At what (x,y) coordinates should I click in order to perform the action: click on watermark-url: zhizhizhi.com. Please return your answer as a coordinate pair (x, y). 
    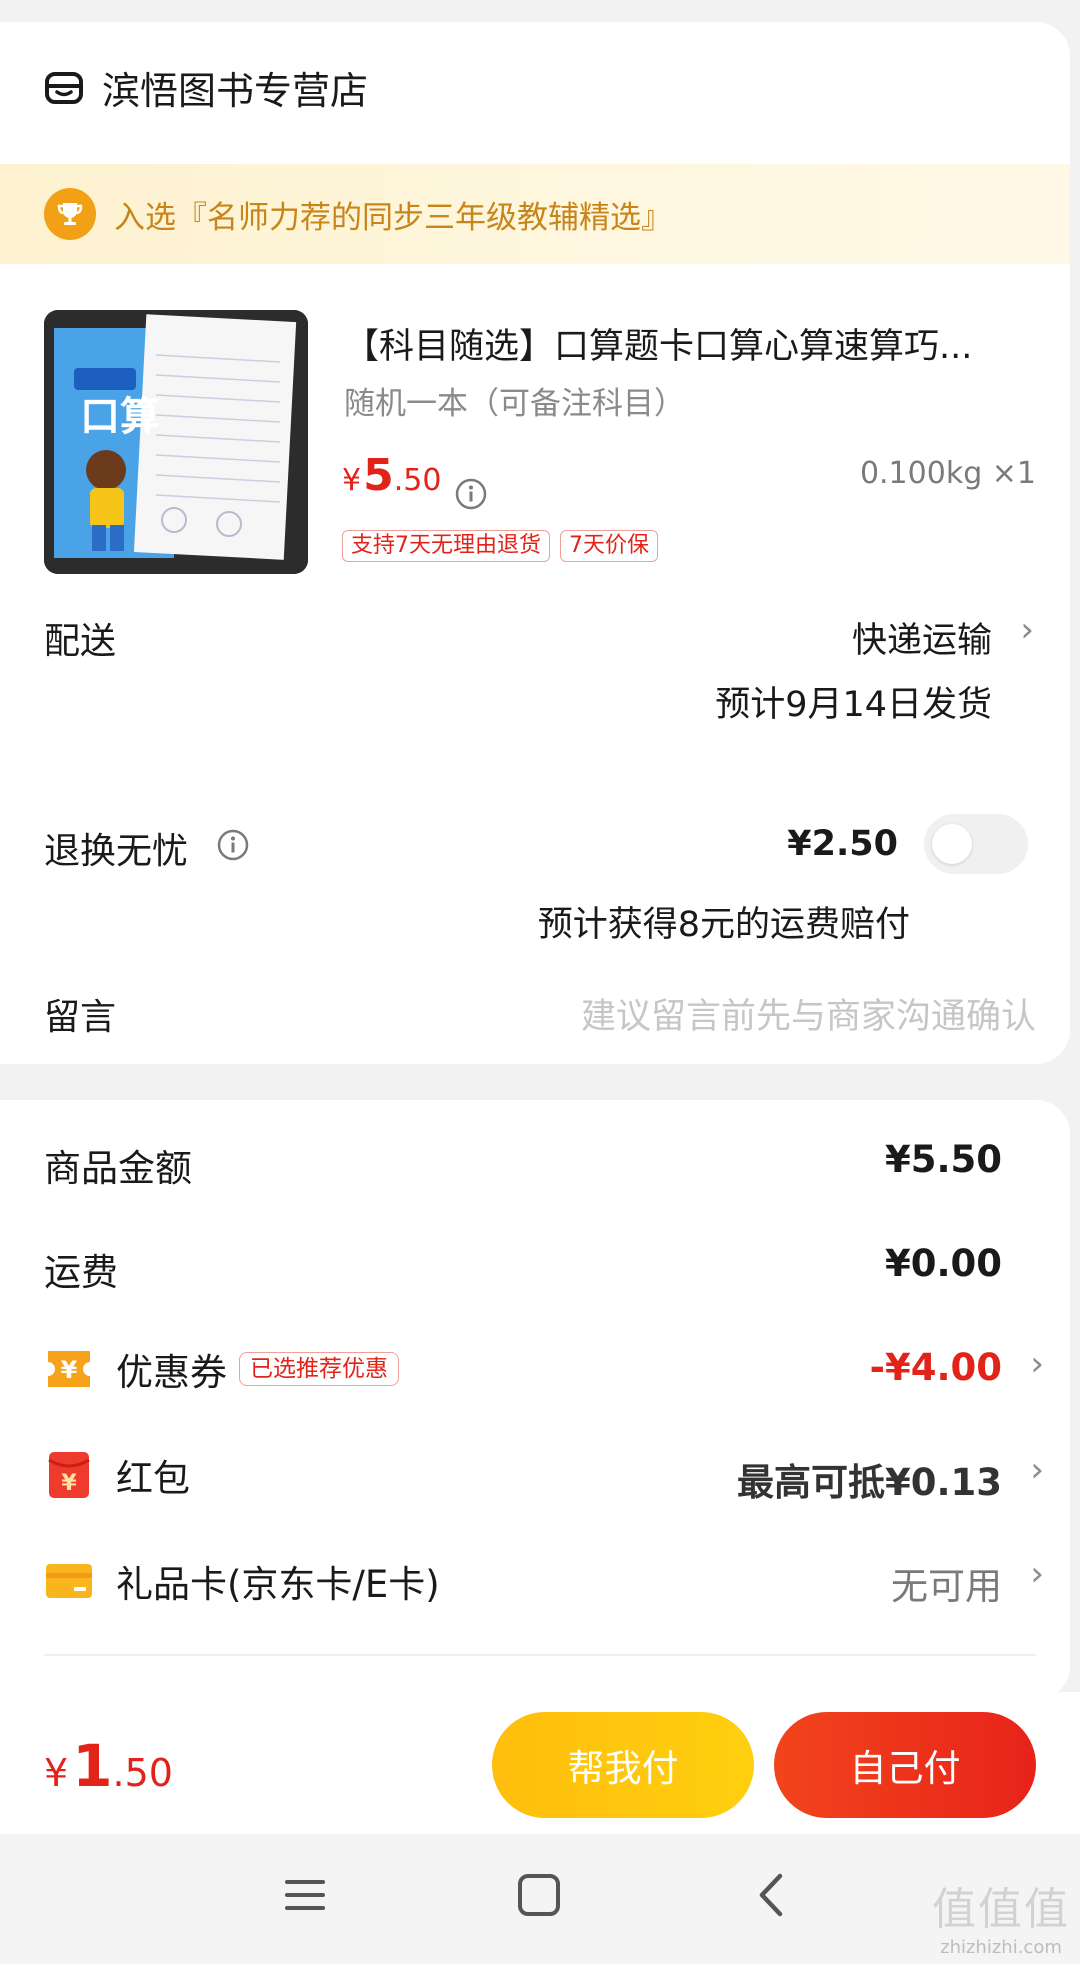
    Looking at the image, I should click on (1001, 1947).